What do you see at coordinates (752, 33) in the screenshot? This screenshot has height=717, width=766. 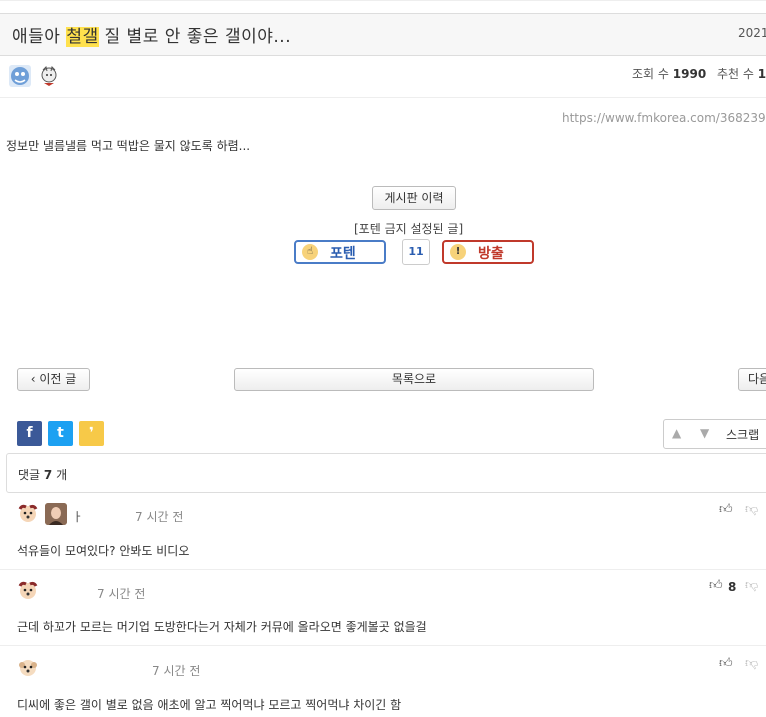 I see `post-date: 2021.` at bounding box center [752, 33].